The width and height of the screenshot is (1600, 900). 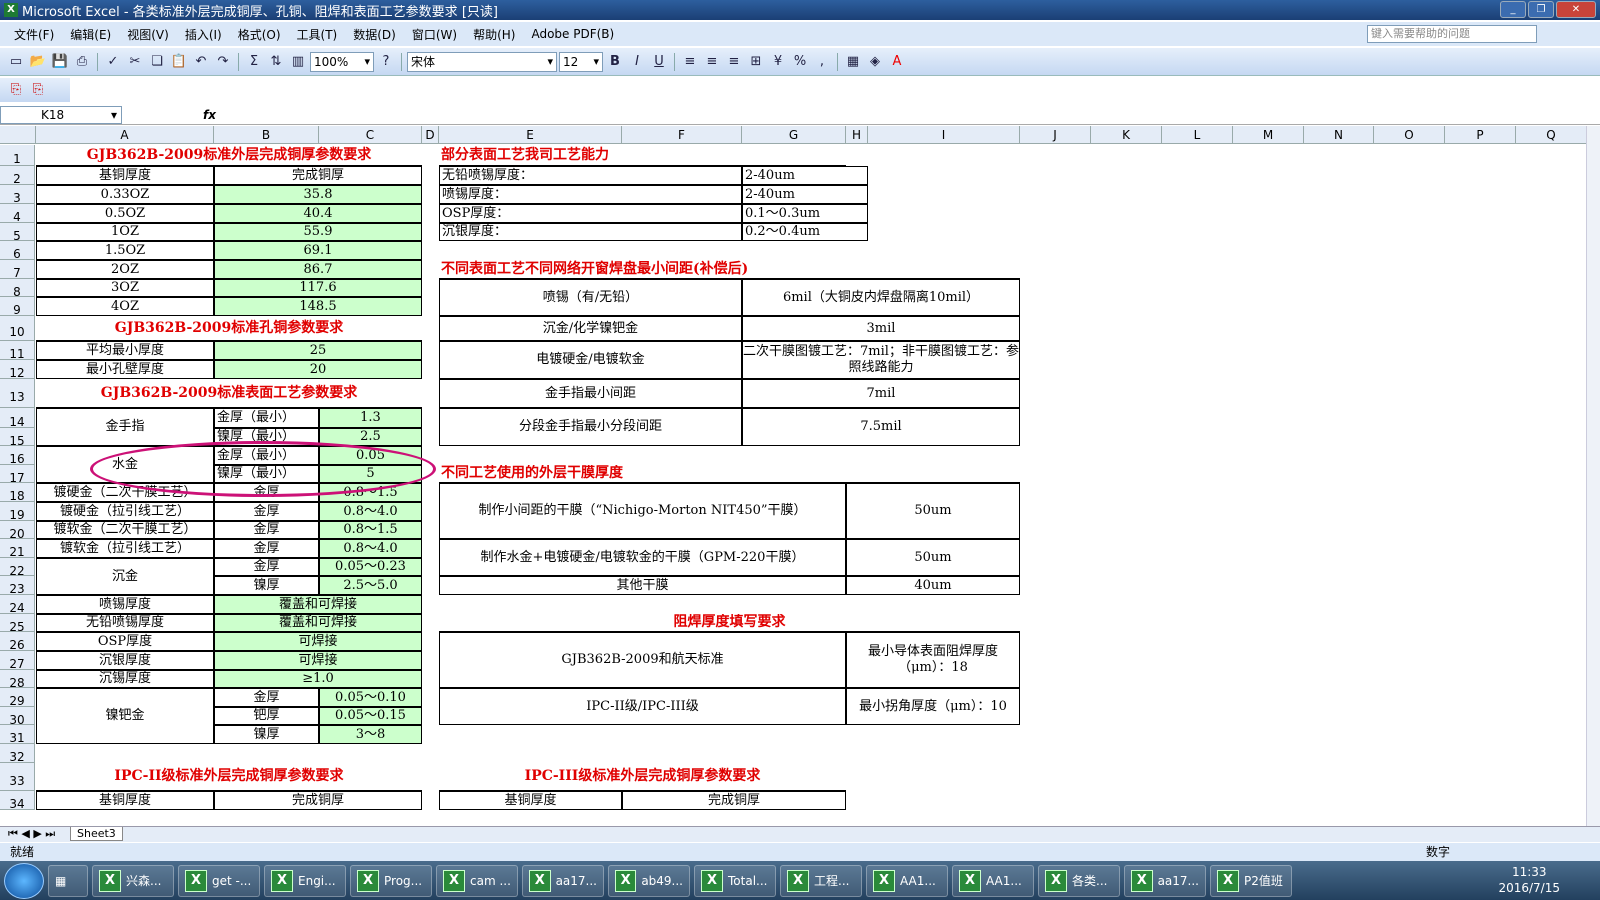 I want to click on cell: 沉银厚度, so click(x=125, y=660).